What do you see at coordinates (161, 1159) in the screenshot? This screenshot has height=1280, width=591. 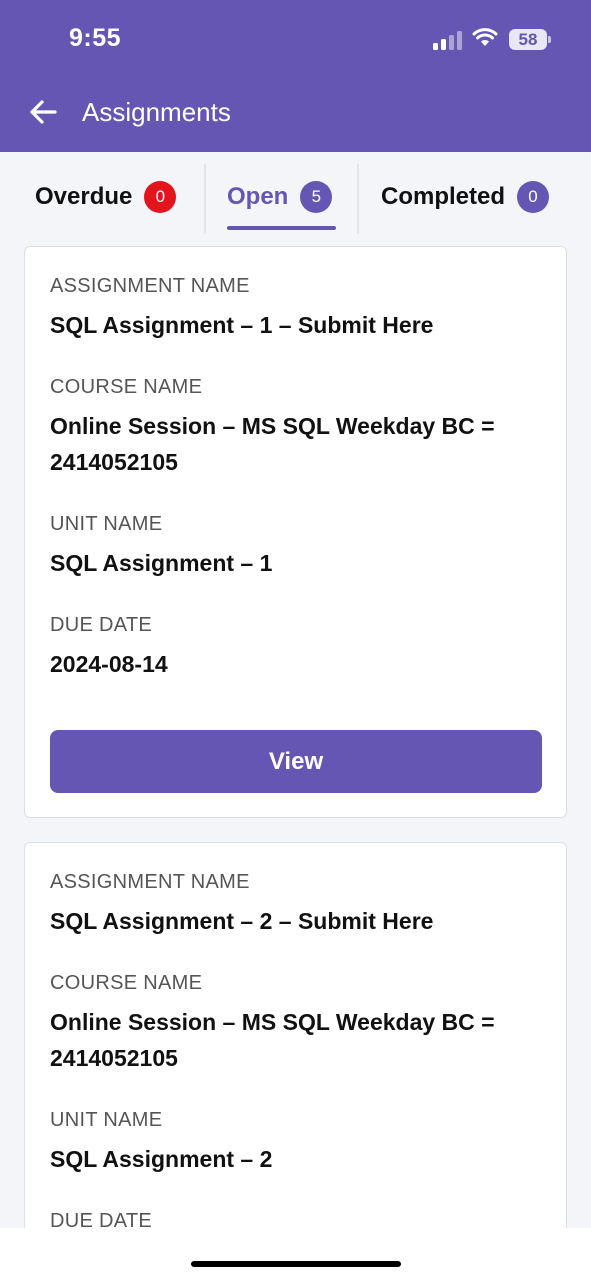 I see `unit-name-value: SQL Assignment – 2` at bounding box center [161, 1159].